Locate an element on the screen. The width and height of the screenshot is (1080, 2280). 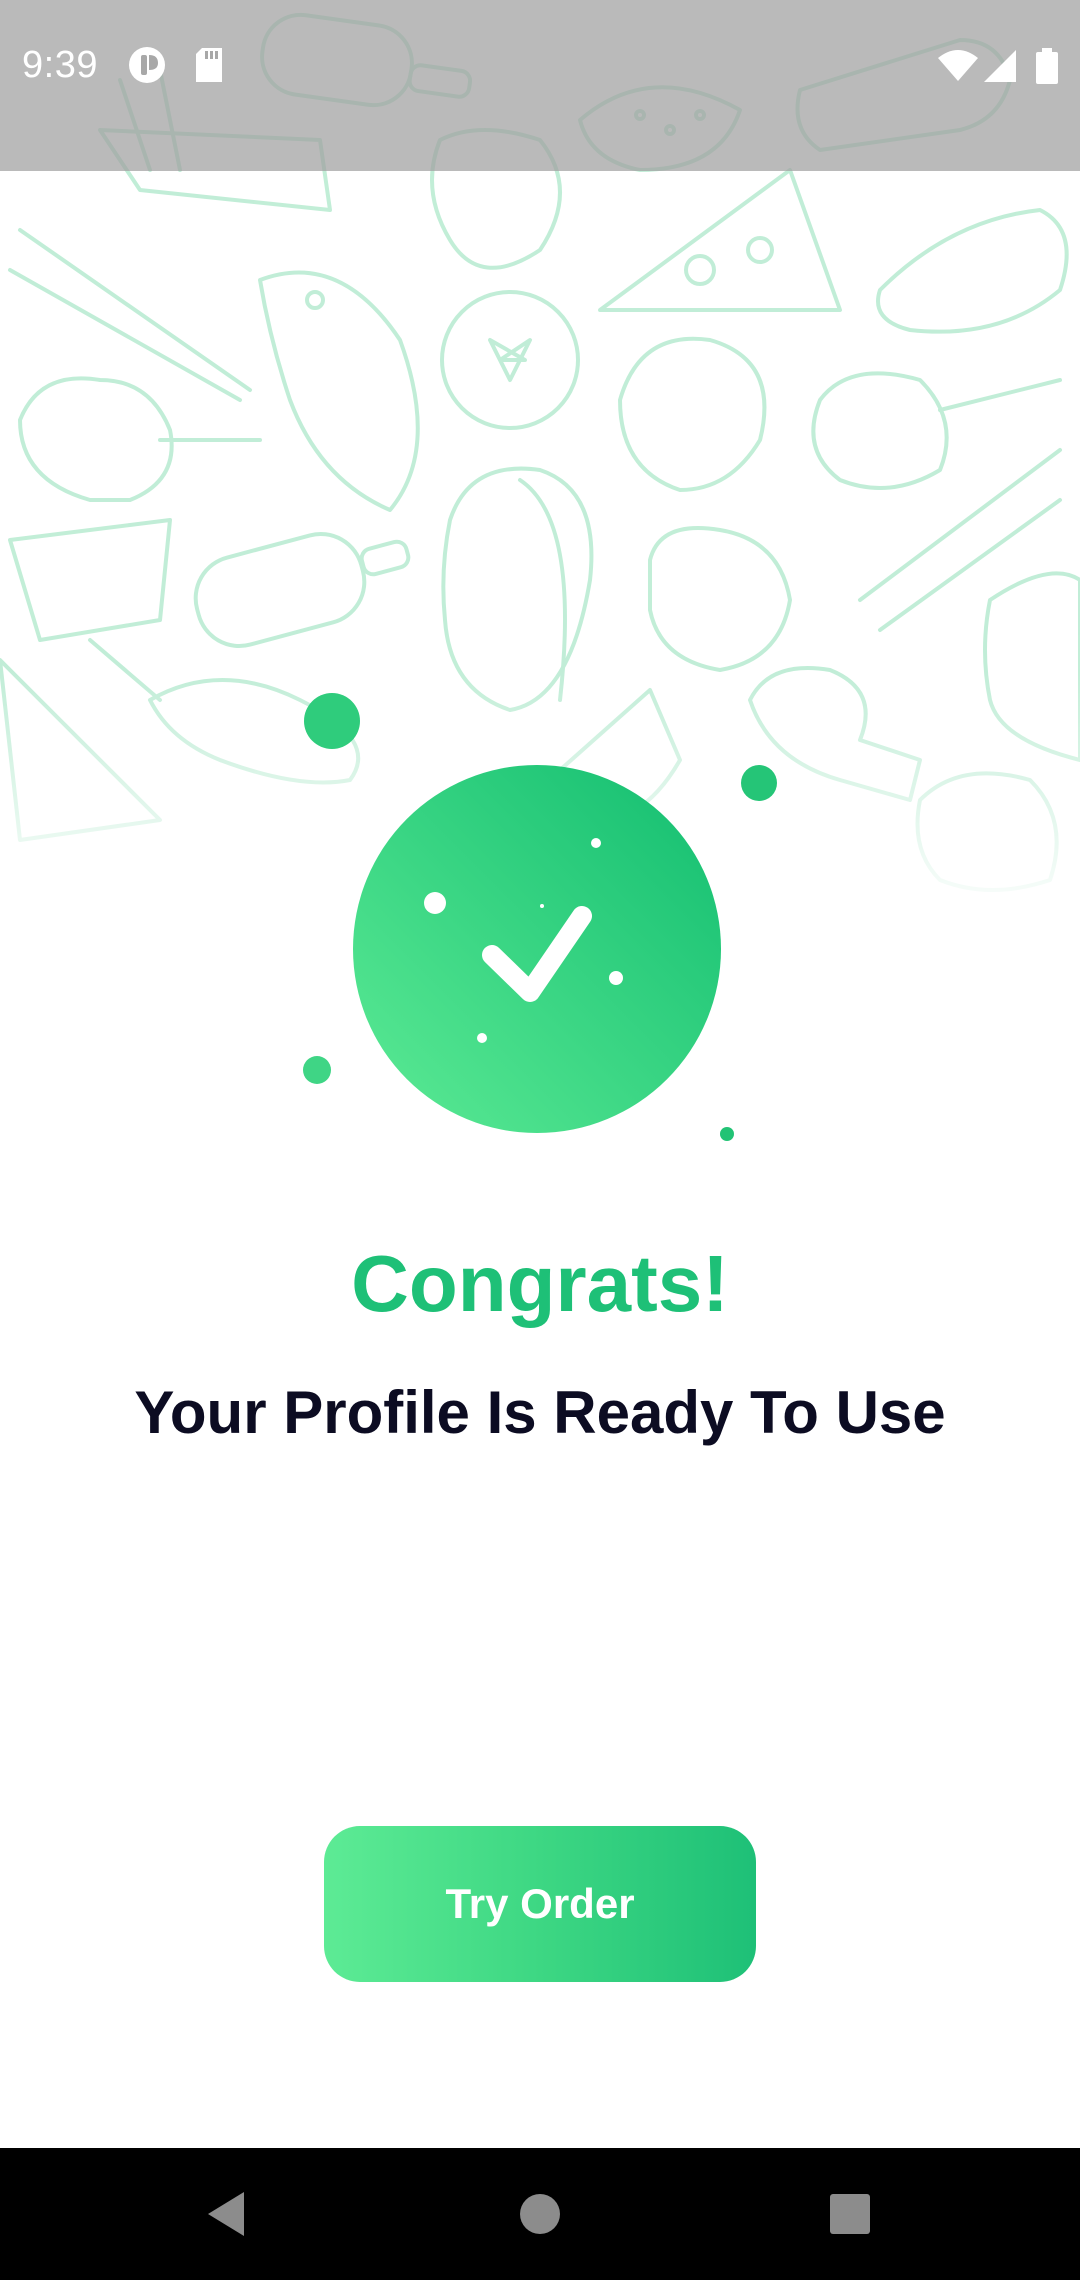
recents-icon is located at coordinates (850, 2214).